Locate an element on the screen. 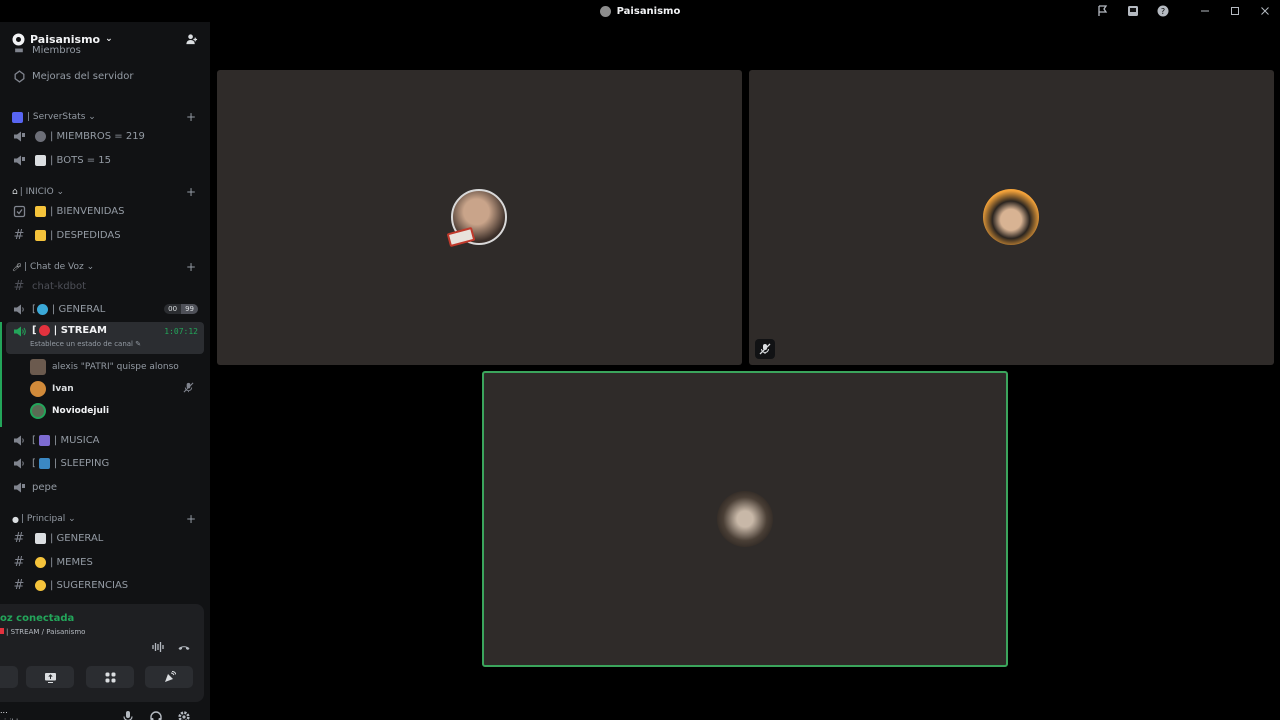  channel-miembros: | MIEMBROS = 219 is located at coordinates (105, 136).